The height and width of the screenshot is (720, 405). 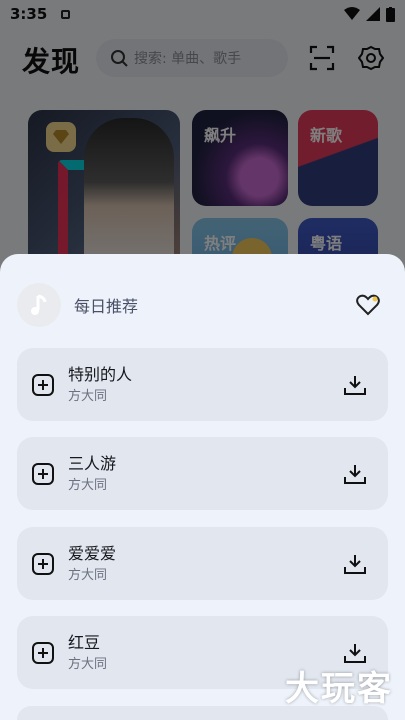 I want to click on song-item: 爱爱爱 方大同, so click(x=202, y=563).